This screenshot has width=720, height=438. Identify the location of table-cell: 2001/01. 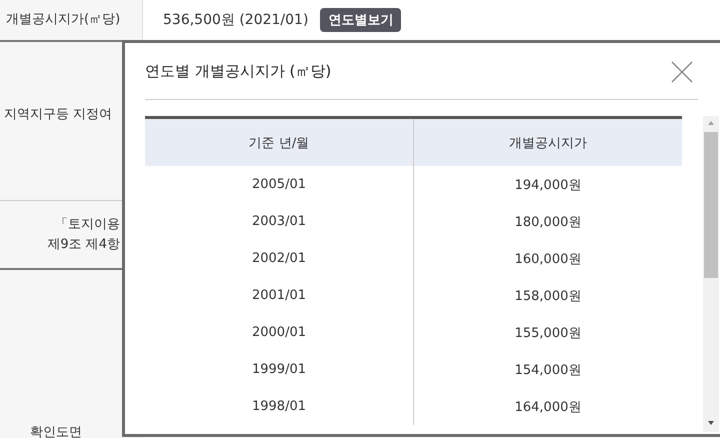
(279, 295).